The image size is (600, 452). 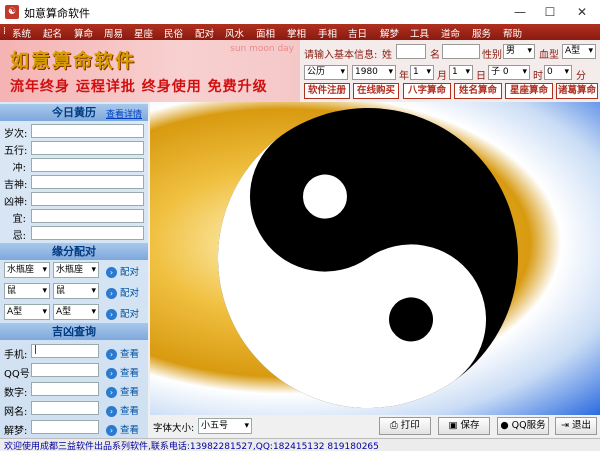 I want to click on font-size-select: 小五号, so click(x=225, y=426).